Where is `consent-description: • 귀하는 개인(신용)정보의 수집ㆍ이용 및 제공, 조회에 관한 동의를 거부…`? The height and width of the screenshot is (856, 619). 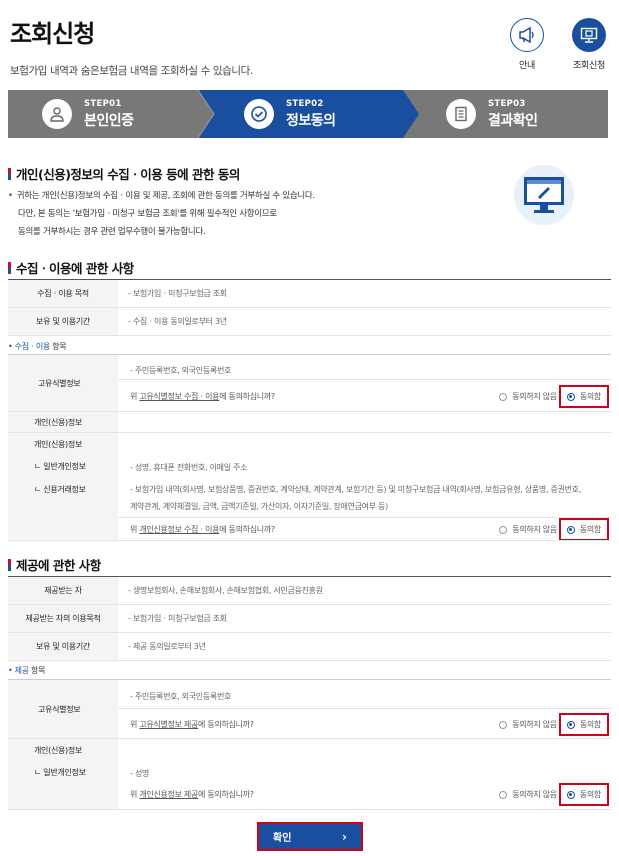 consent-description: • 귀하는 개인(신용)정보의 수집ㆍ이용 및 제공, 조회에 관한 동의를 거부… is located at coordinates (161, 214).